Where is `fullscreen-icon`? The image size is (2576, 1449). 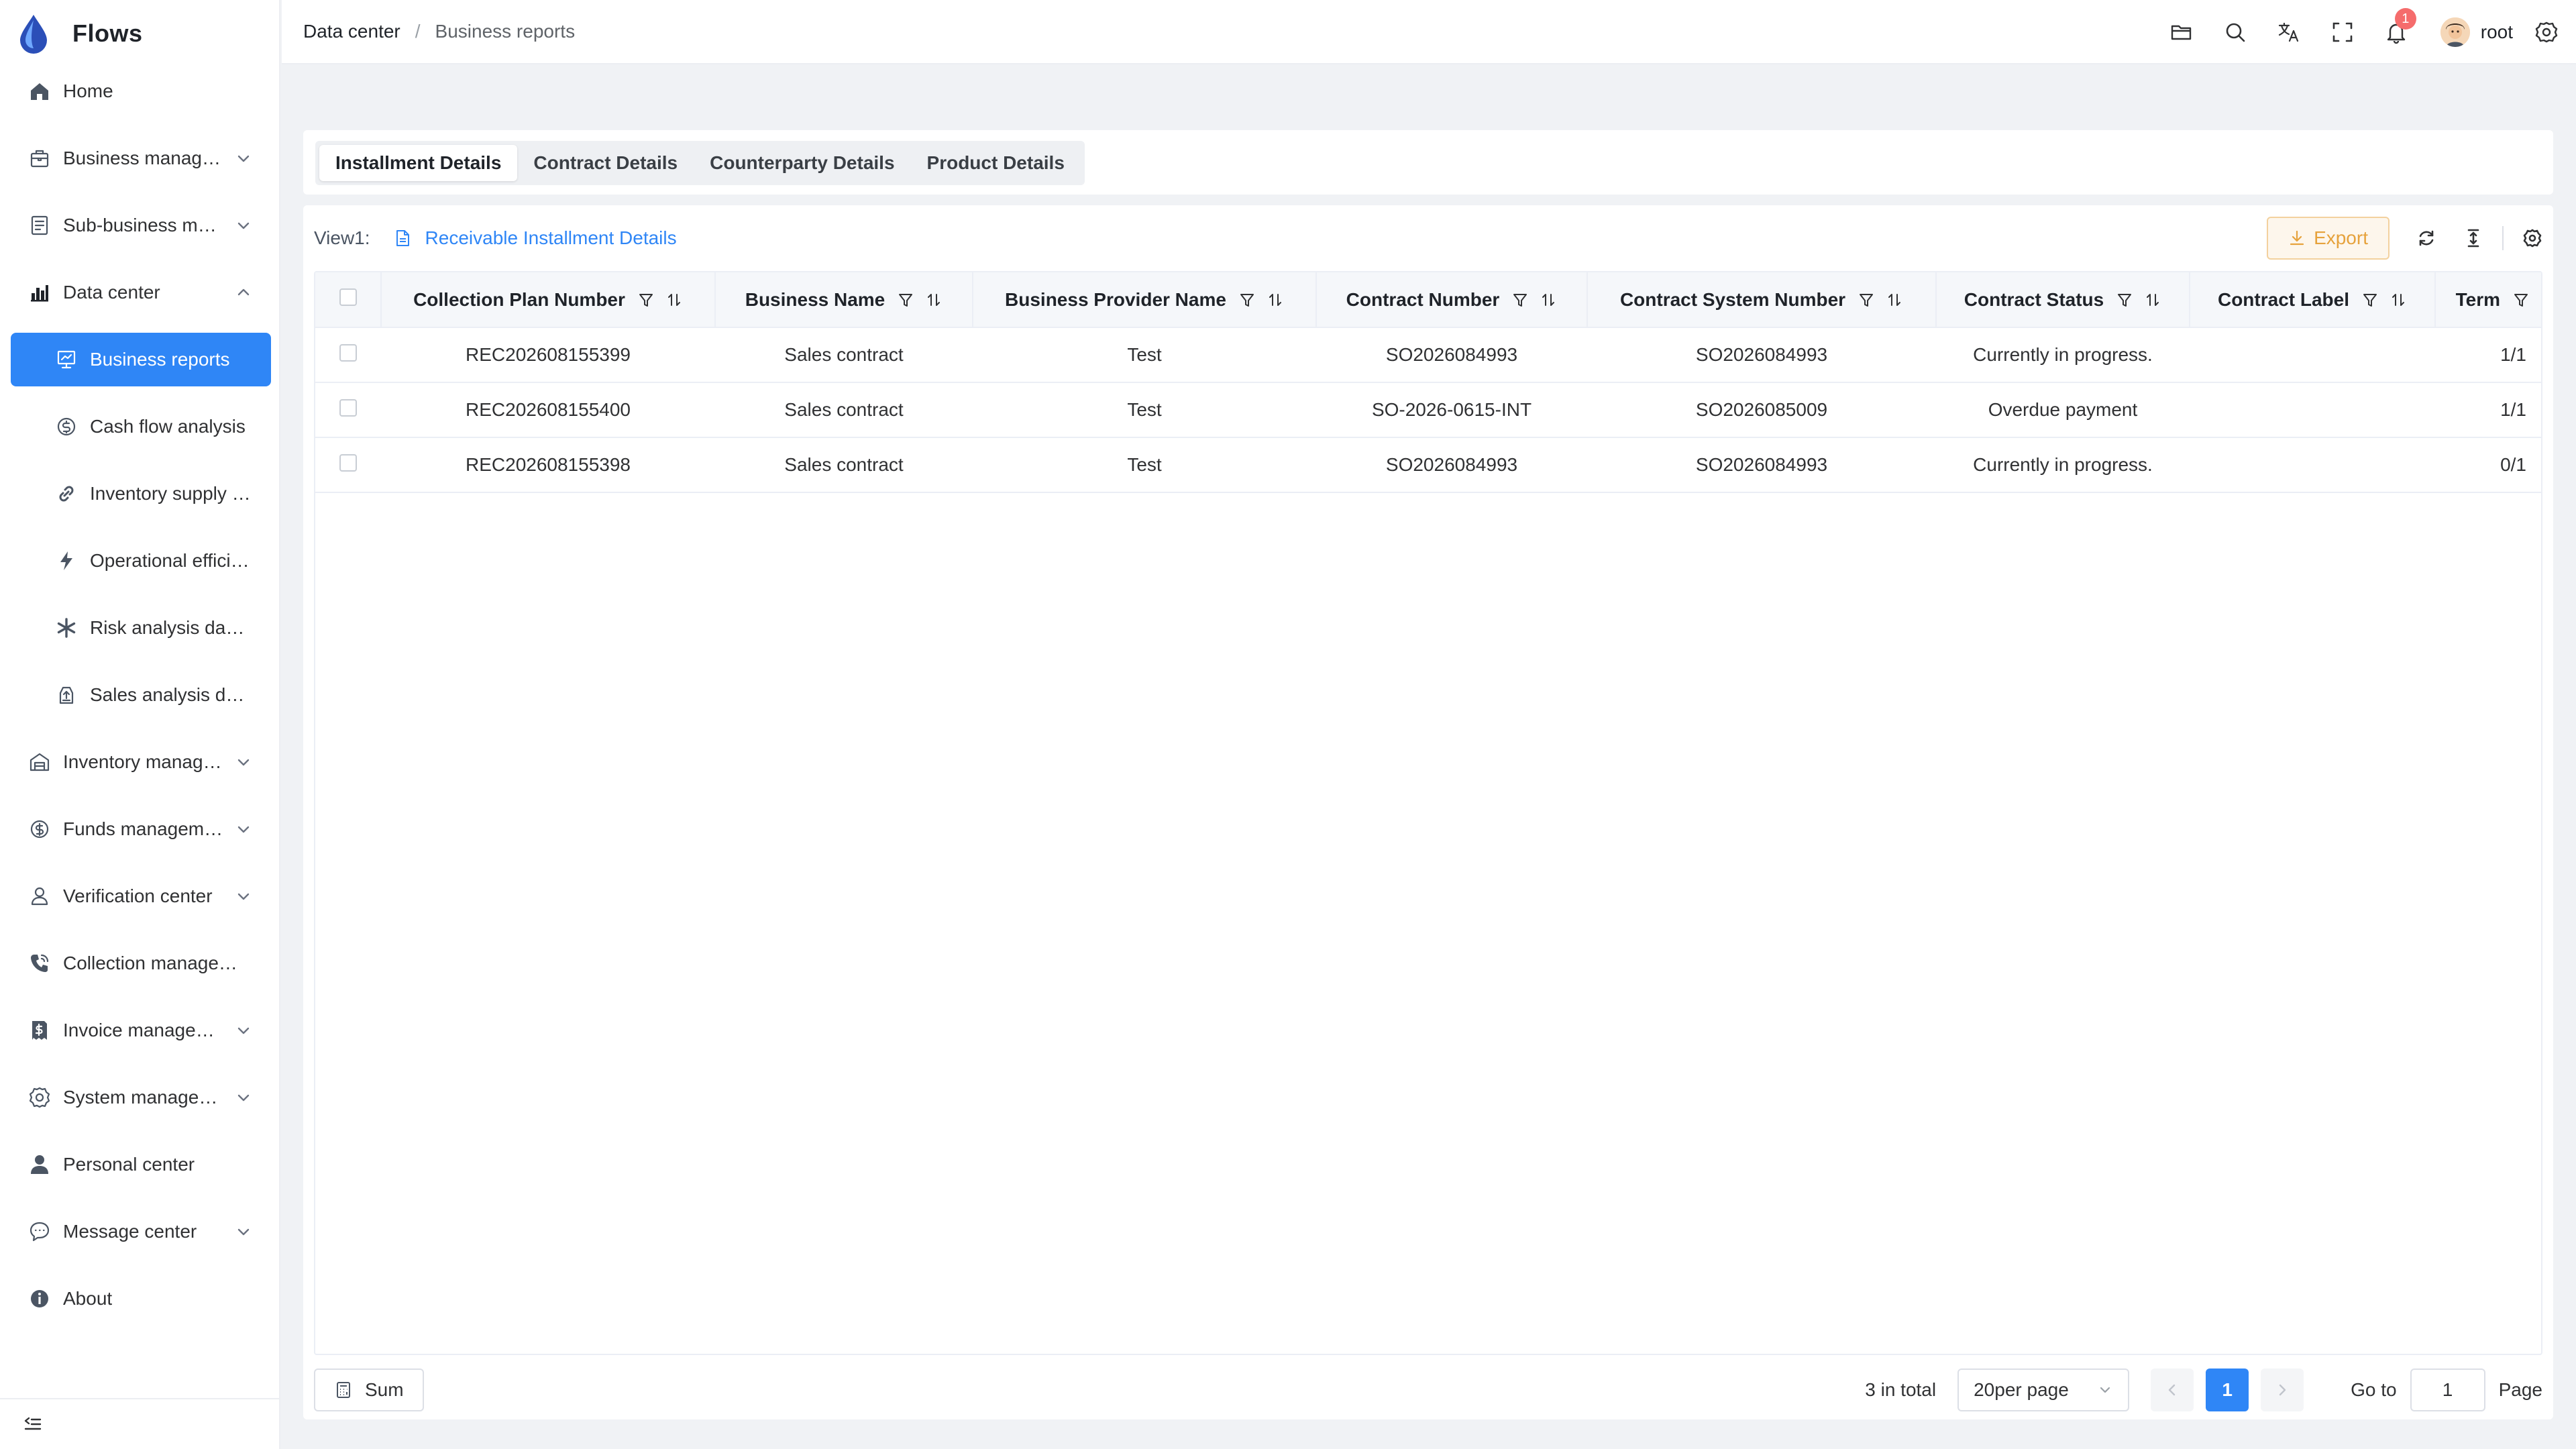
fullscreen-icon is located at coordinates (2342, 32).